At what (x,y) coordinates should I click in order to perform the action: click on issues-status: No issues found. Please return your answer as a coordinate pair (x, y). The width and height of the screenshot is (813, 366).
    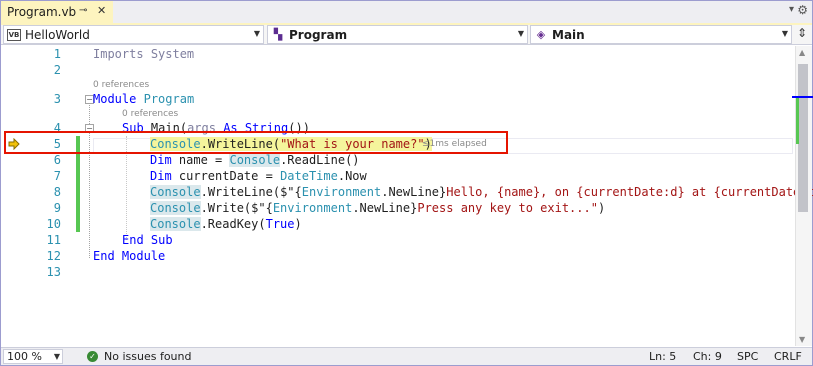
    Looking at the image, I should click on (147, 356).